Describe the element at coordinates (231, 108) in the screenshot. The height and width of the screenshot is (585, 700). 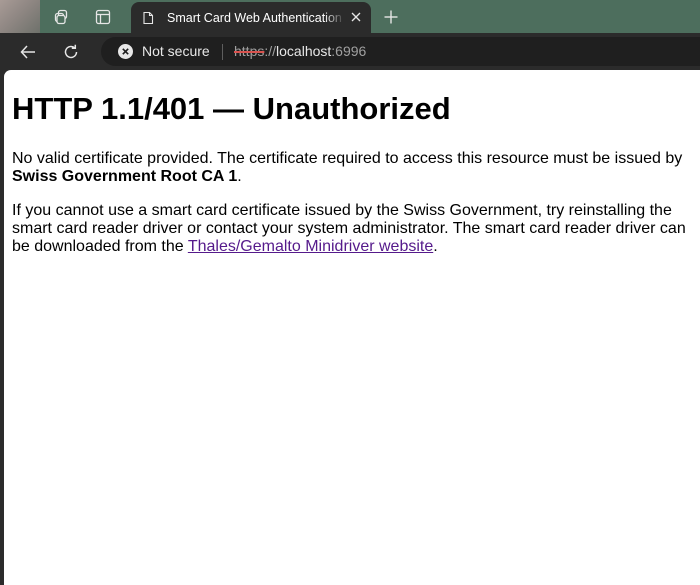
I see `page-heading: HTTP 1.1/401 — Unauthorized` at that location.